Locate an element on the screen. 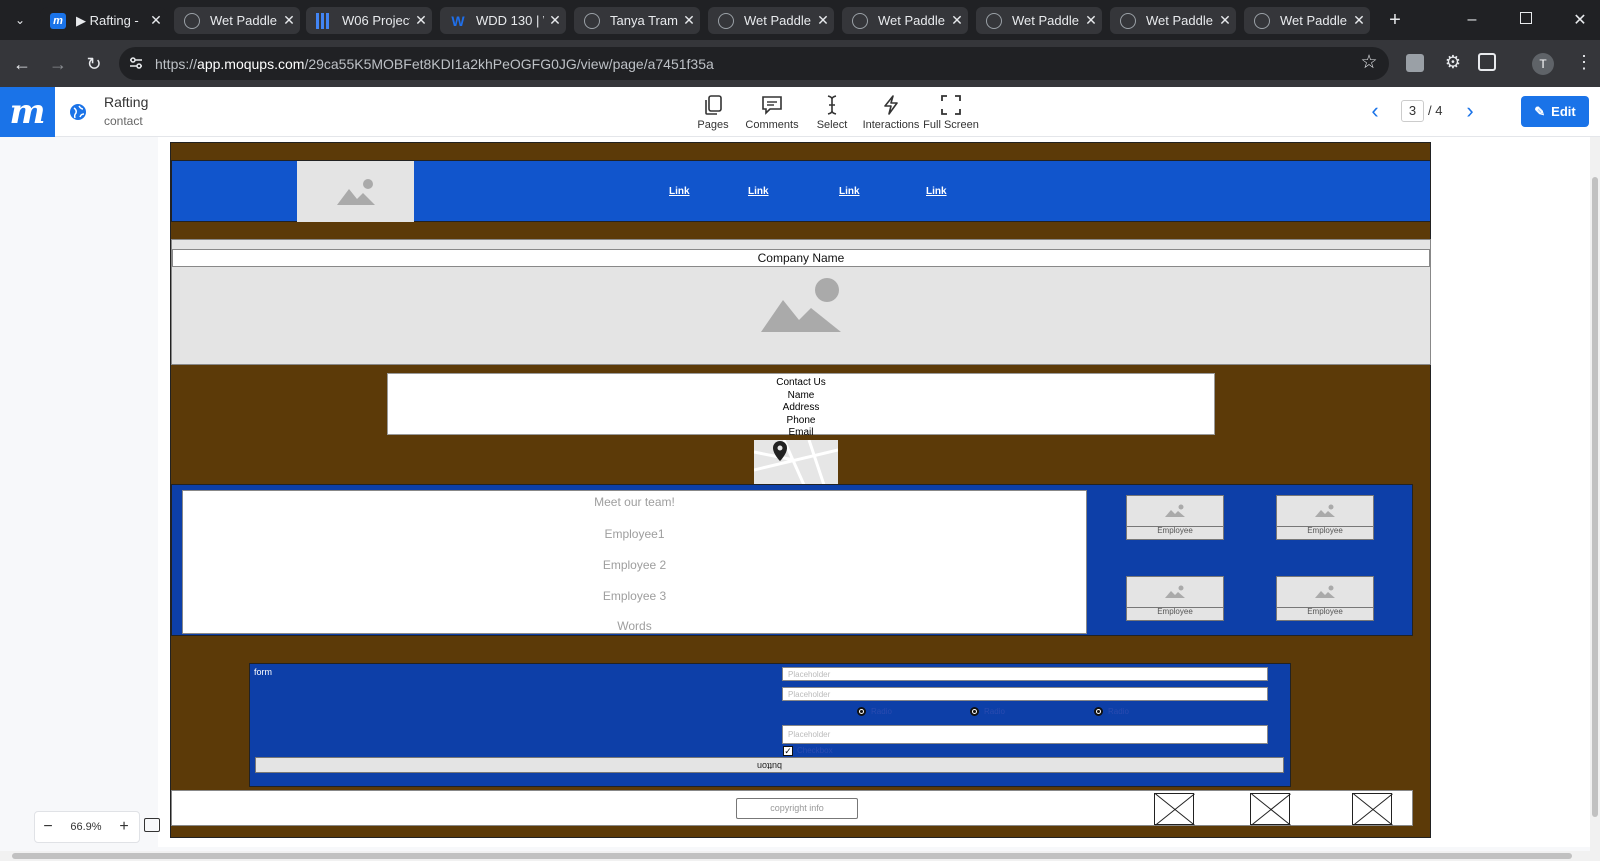 The image size is (1600, 861). profile-avatar: T is located at coordinates (1543, 64).